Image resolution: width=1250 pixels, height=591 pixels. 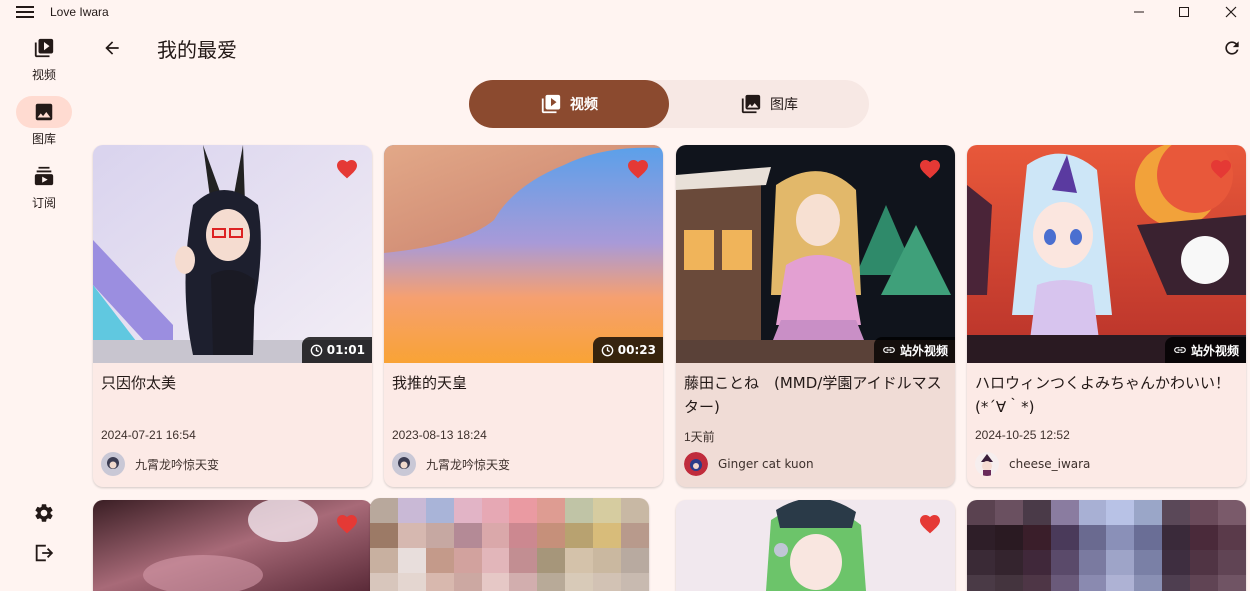 I want to click on settings-button, so click(x=44, y=513).